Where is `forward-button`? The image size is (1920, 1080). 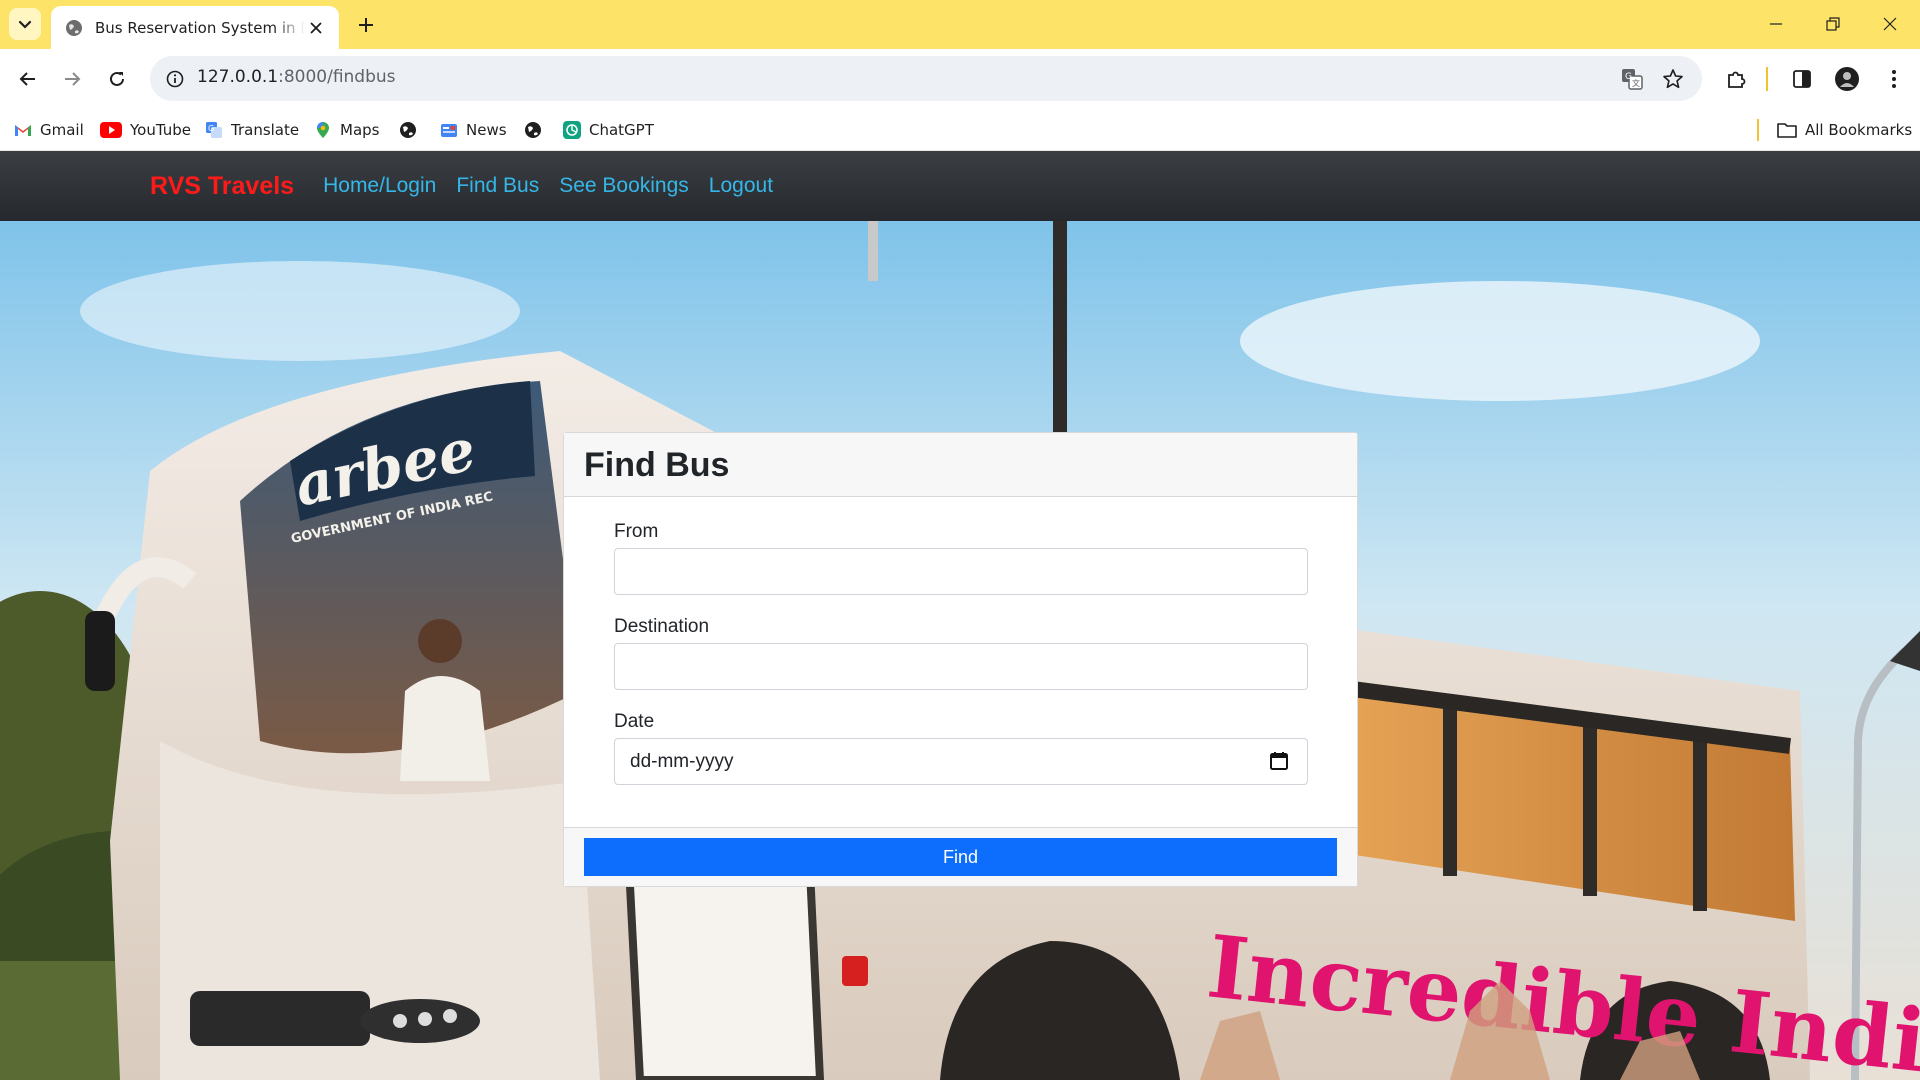
forward-button is located at coordinates (72, 79).